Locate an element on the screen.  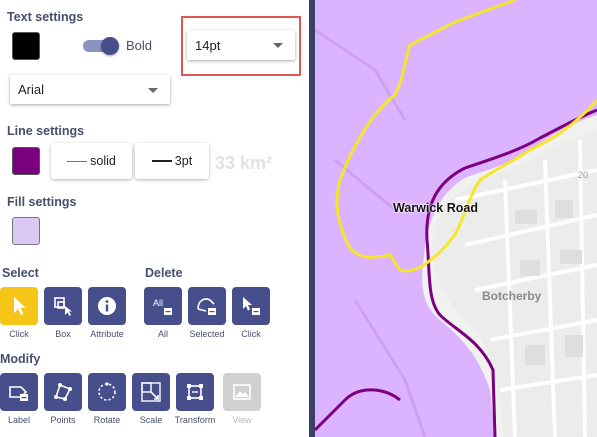
map-label-road-number: 20 is located at coordinates (583, 175).